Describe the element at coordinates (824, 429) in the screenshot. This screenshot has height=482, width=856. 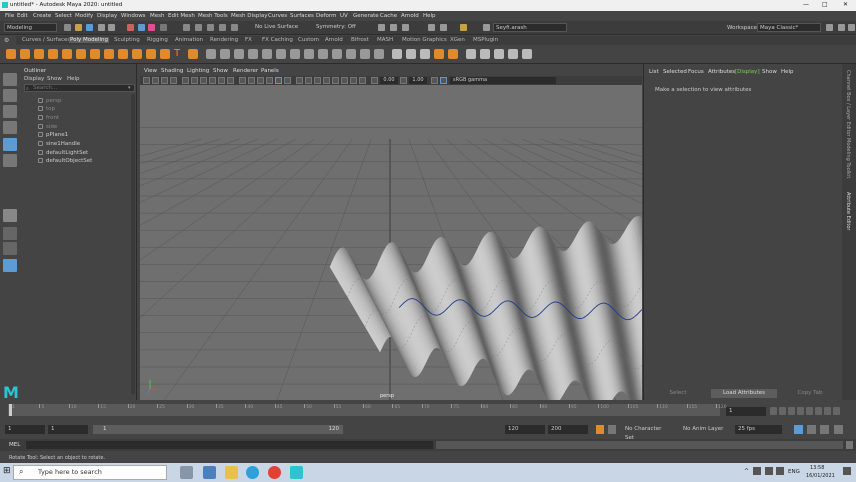
I see `ghosting-icon` at that location.